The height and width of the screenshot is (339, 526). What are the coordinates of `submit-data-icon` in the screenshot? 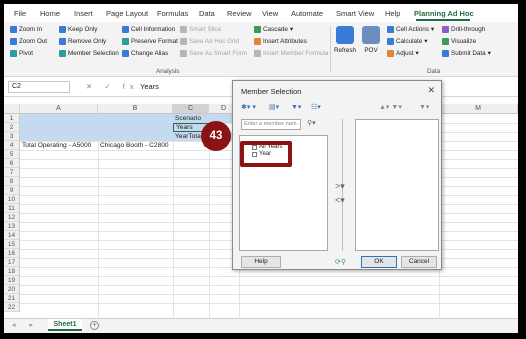 It's located at (445, 53).